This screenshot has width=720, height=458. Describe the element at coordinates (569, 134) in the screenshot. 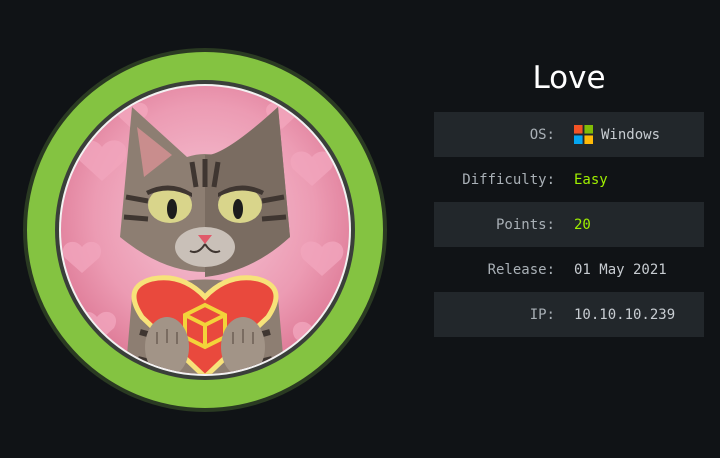

I see `os-row: OS: Windows` at that location.